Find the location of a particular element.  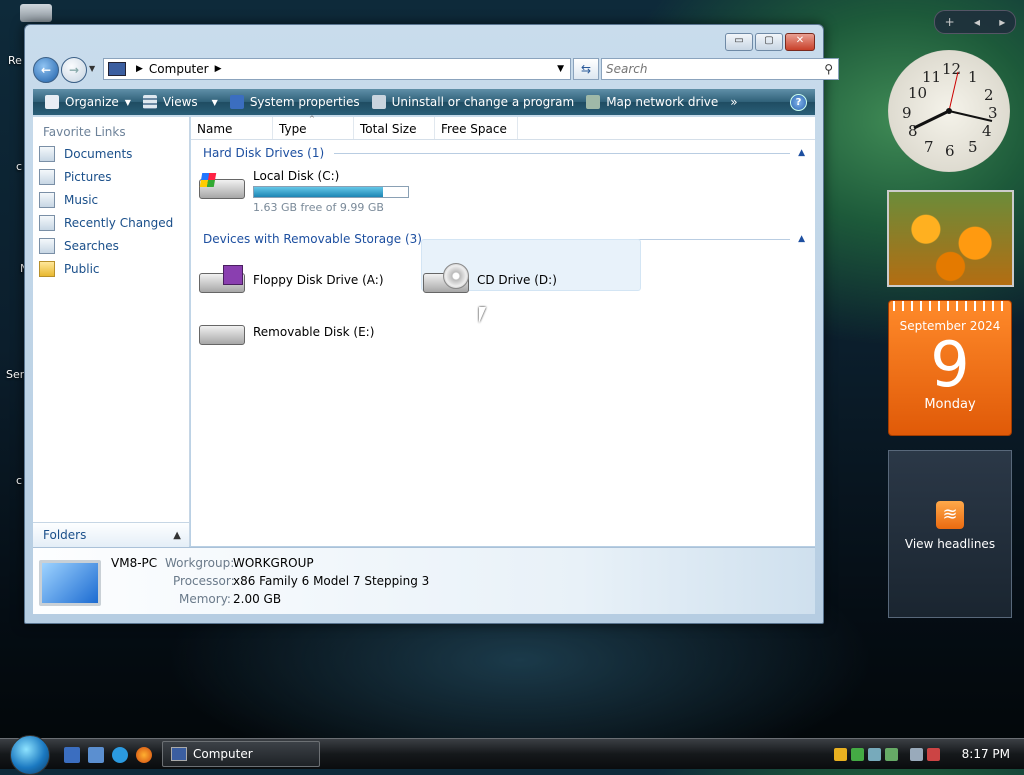

clock-gadget: 12 1 2 3 4 5 6 7 8 9 10 11 is located at coordinates (949, 111).